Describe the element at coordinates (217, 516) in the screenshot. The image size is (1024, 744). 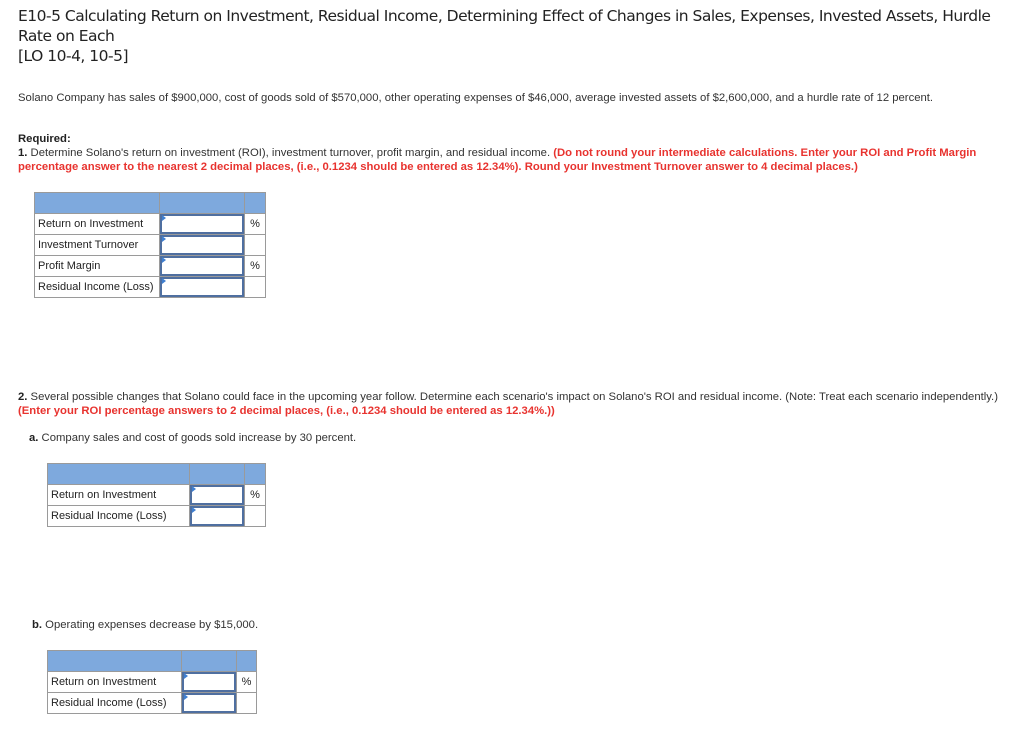
I see `scenario-a-residual-income-input` at that location.